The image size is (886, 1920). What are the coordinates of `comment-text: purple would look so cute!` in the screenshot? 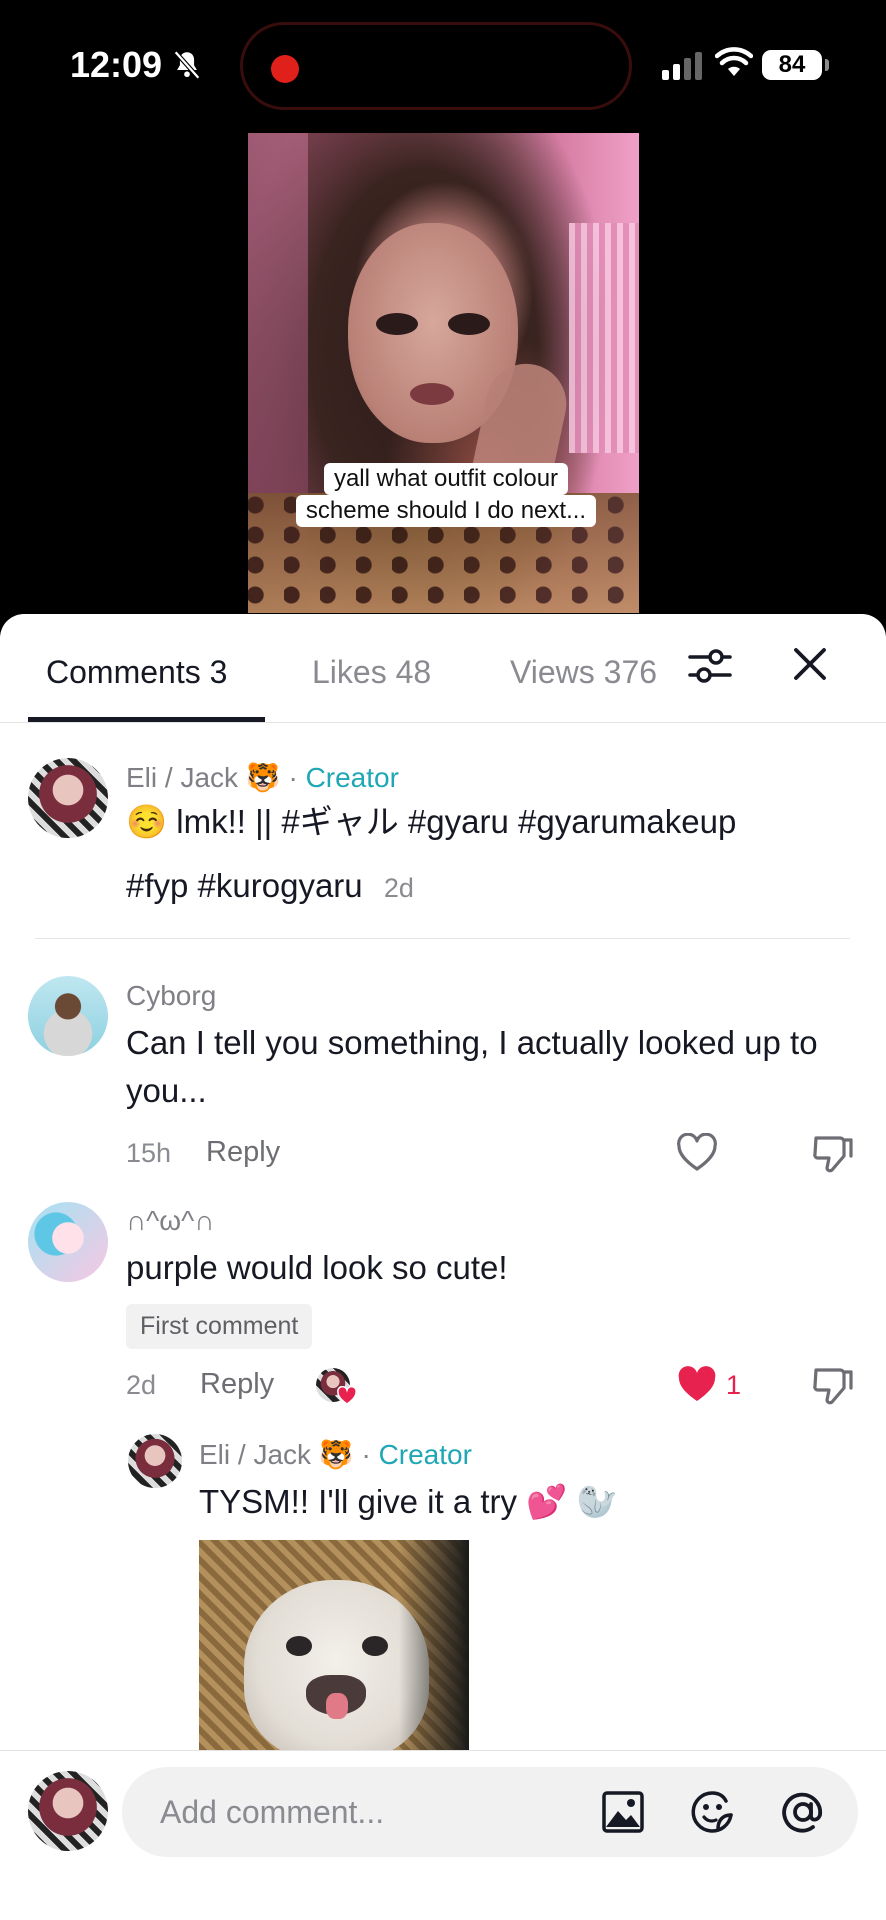 It's located at (317, 1267).